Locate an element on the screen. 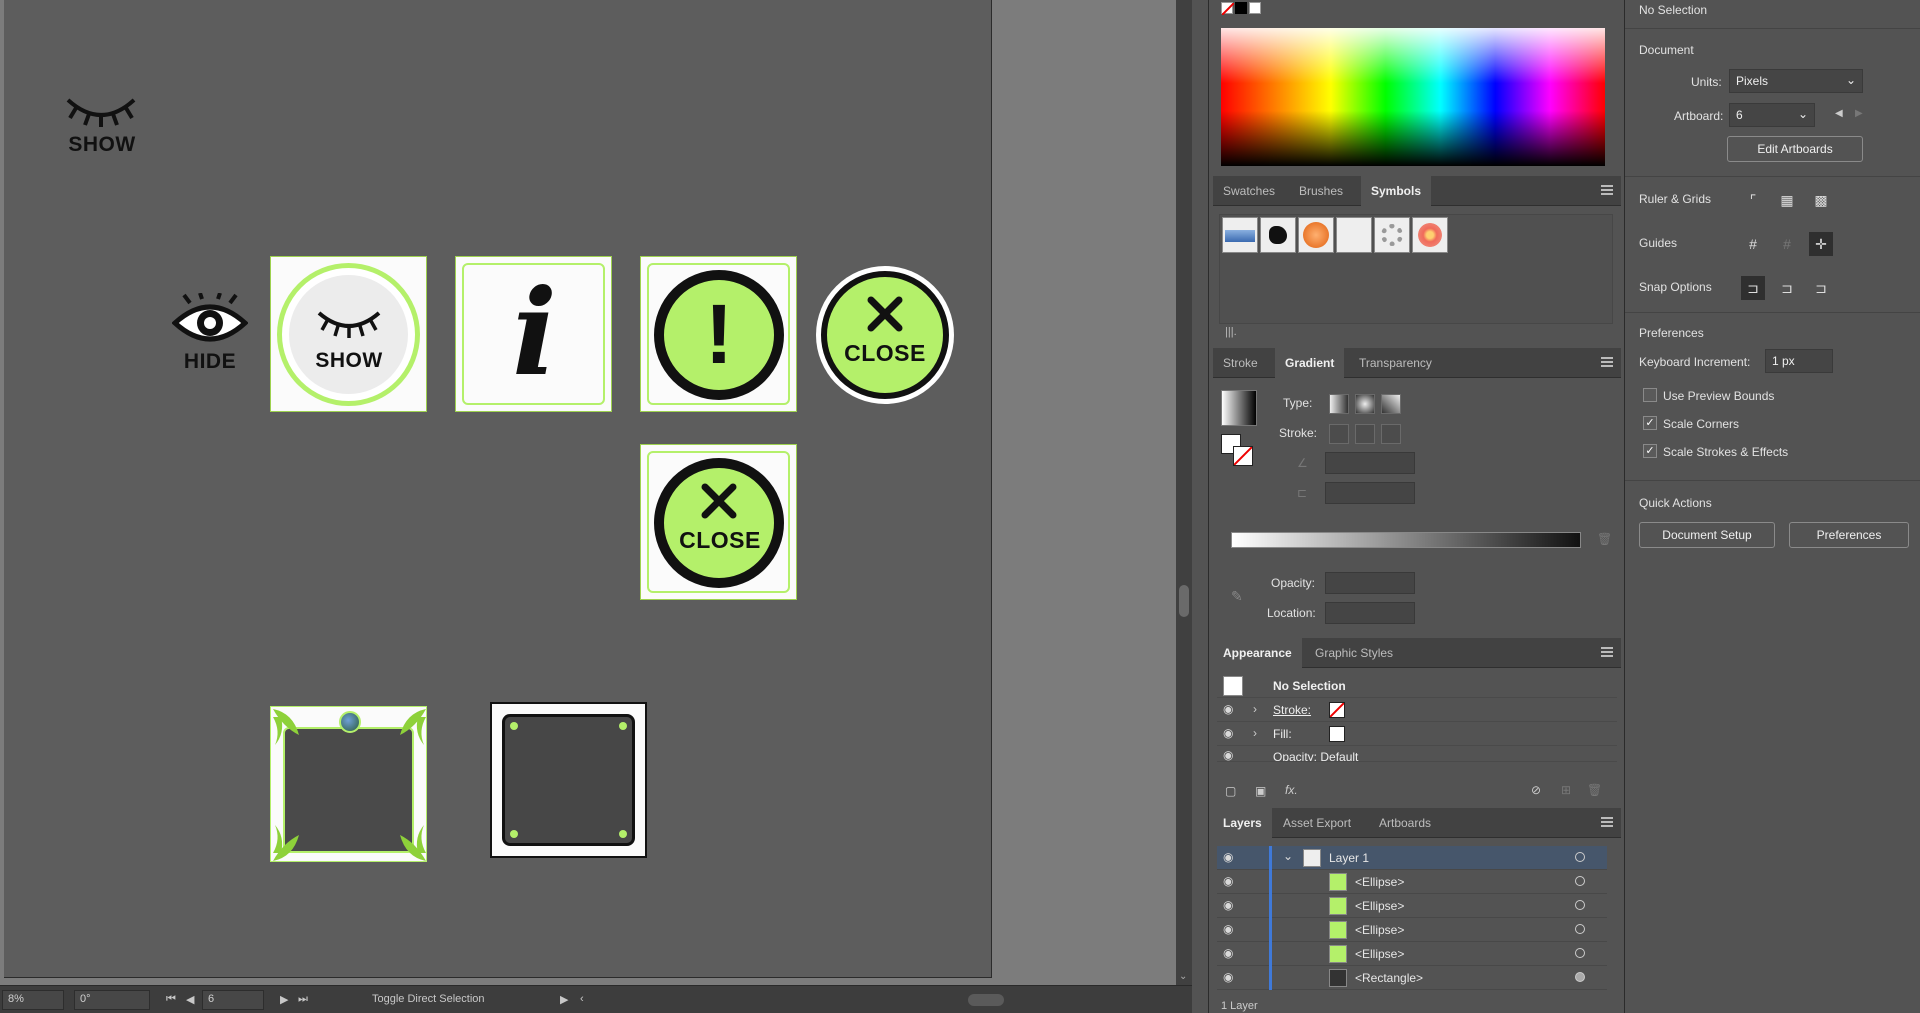  add-fill-icon: ▣ is located at coordinates (1260, 791).